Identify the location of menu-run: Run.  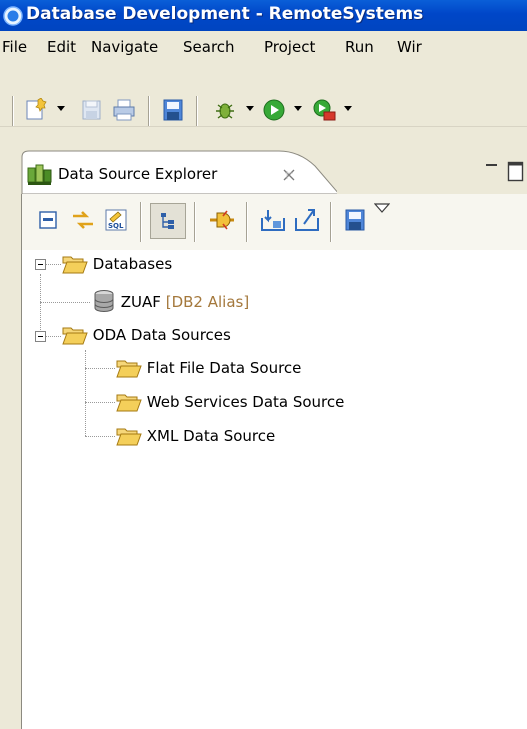
(359, 47).